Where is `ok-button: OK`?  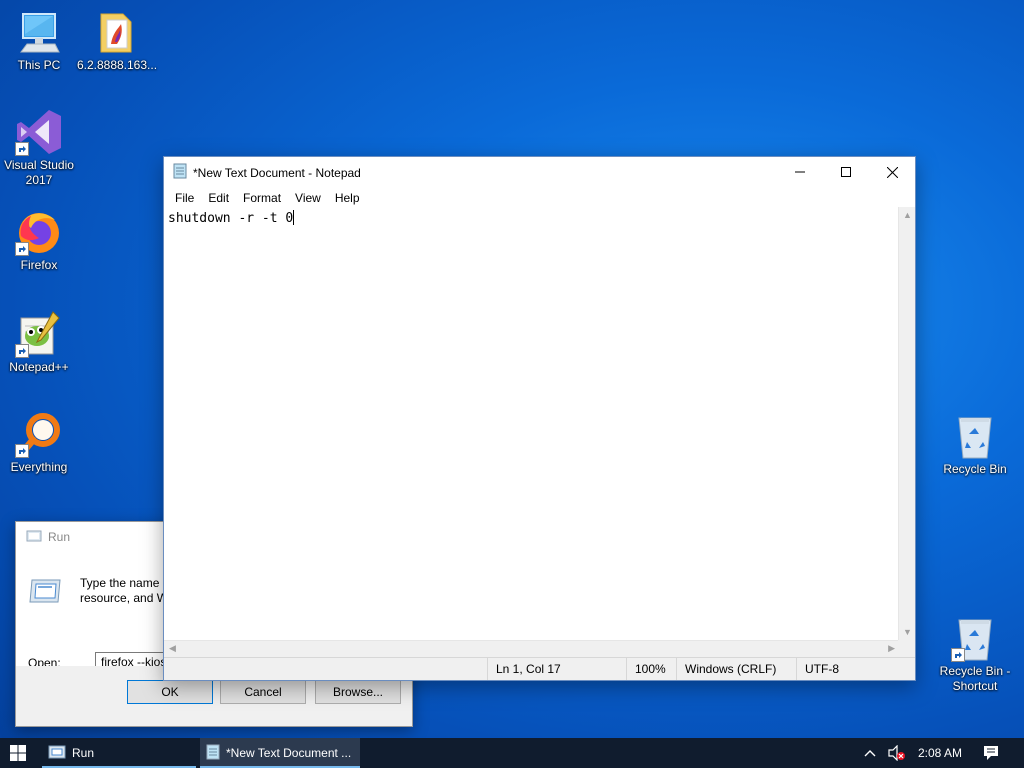
ok-button: OK is located at coordinates (170, 692).